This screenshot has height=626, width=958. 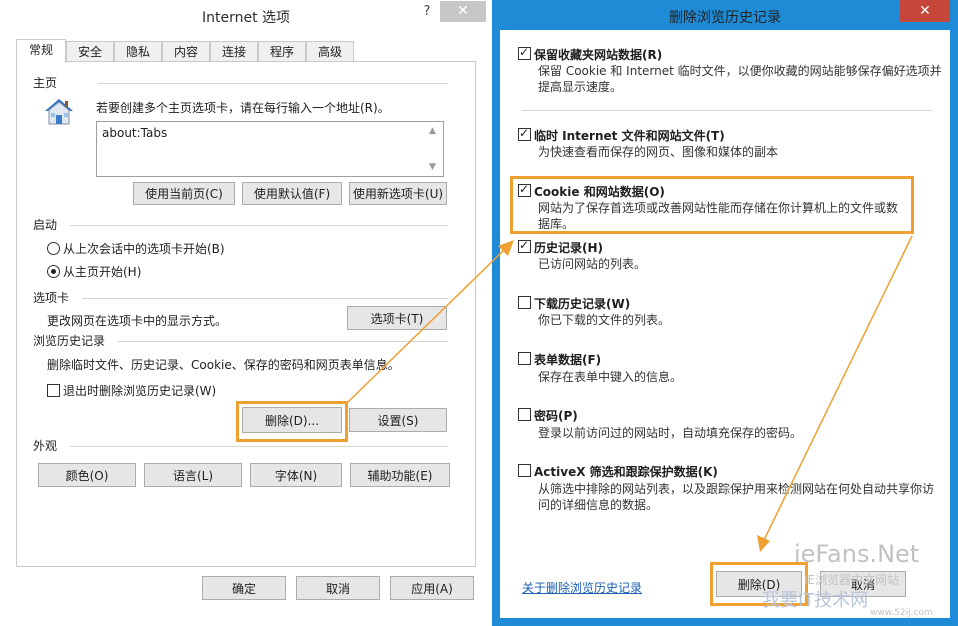 I want to click on home-page-address-input: about:Tabs, so click(x=270, y=149).